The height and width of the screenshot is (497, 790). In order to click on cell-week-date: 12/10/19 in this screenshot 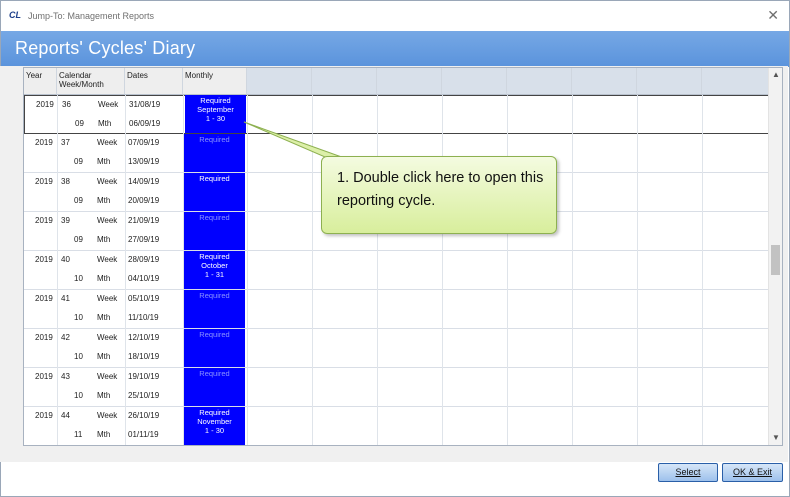, I will do `click(144, 337)`.